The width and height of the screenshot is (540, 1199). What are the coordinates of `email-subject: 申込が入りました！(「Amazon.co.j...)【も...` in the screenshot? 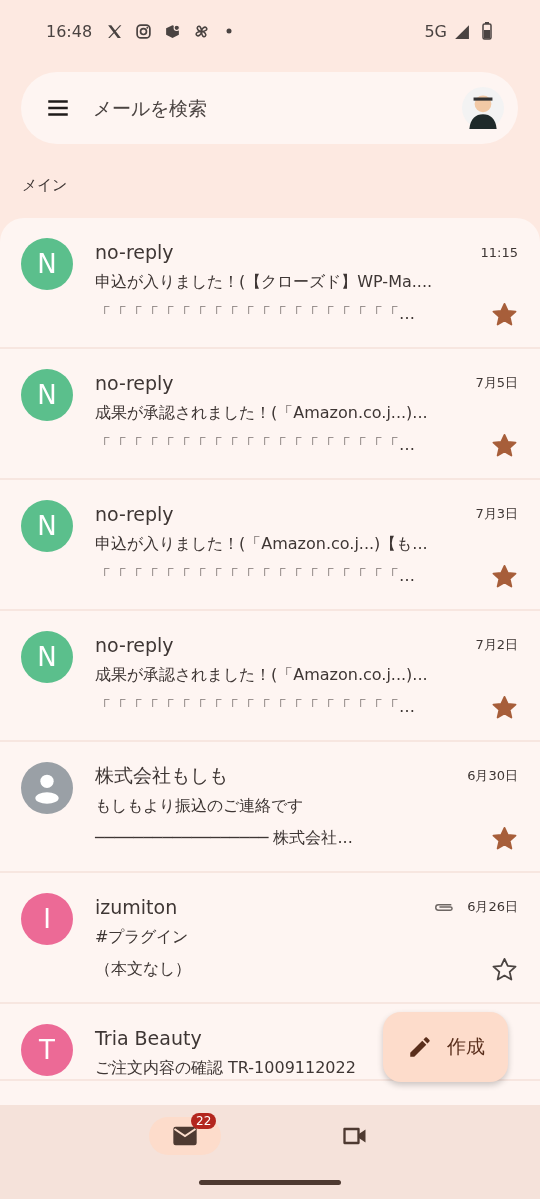 It's located at (262, 544).